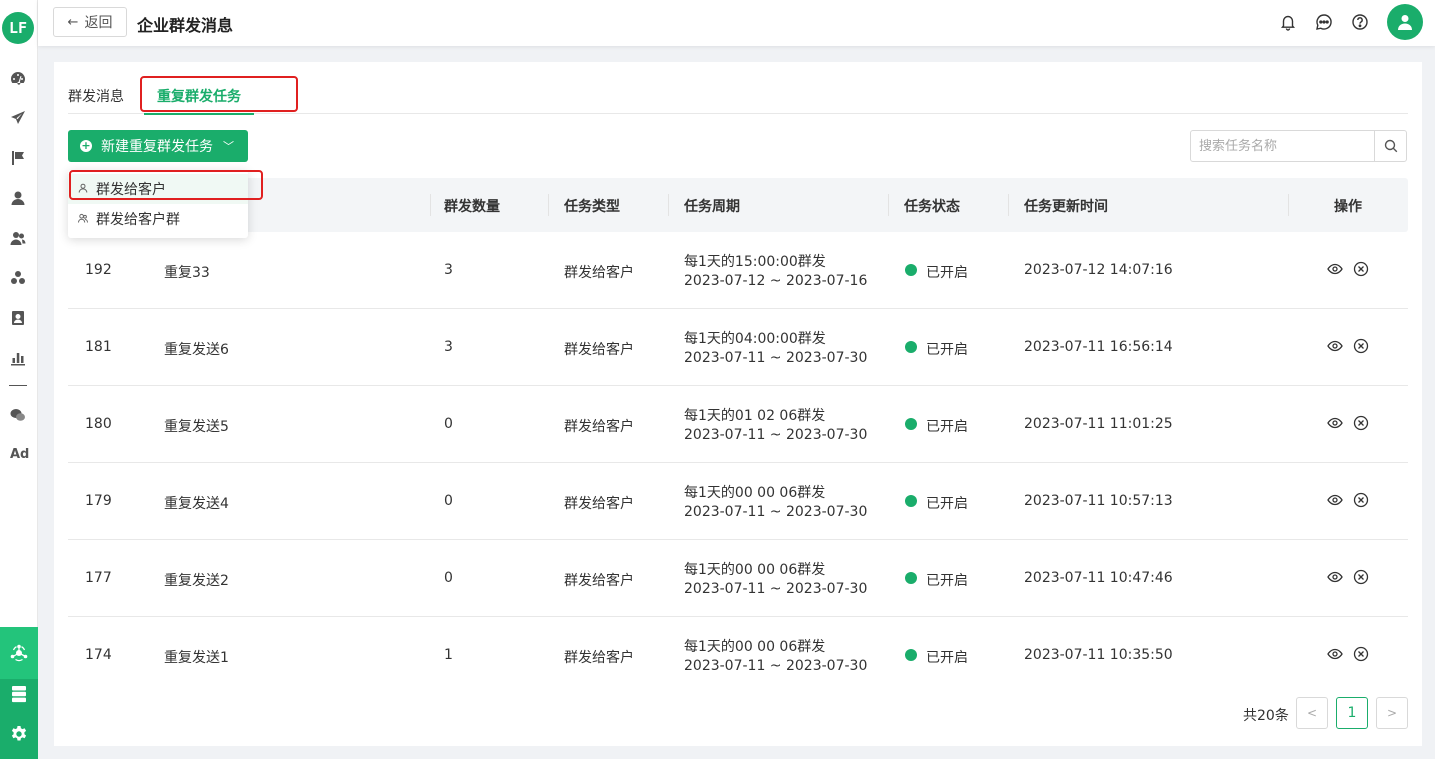 This screenshot has width=1435, height=759. I want to click on th-task-status: 任务状态, so click(932, 207).